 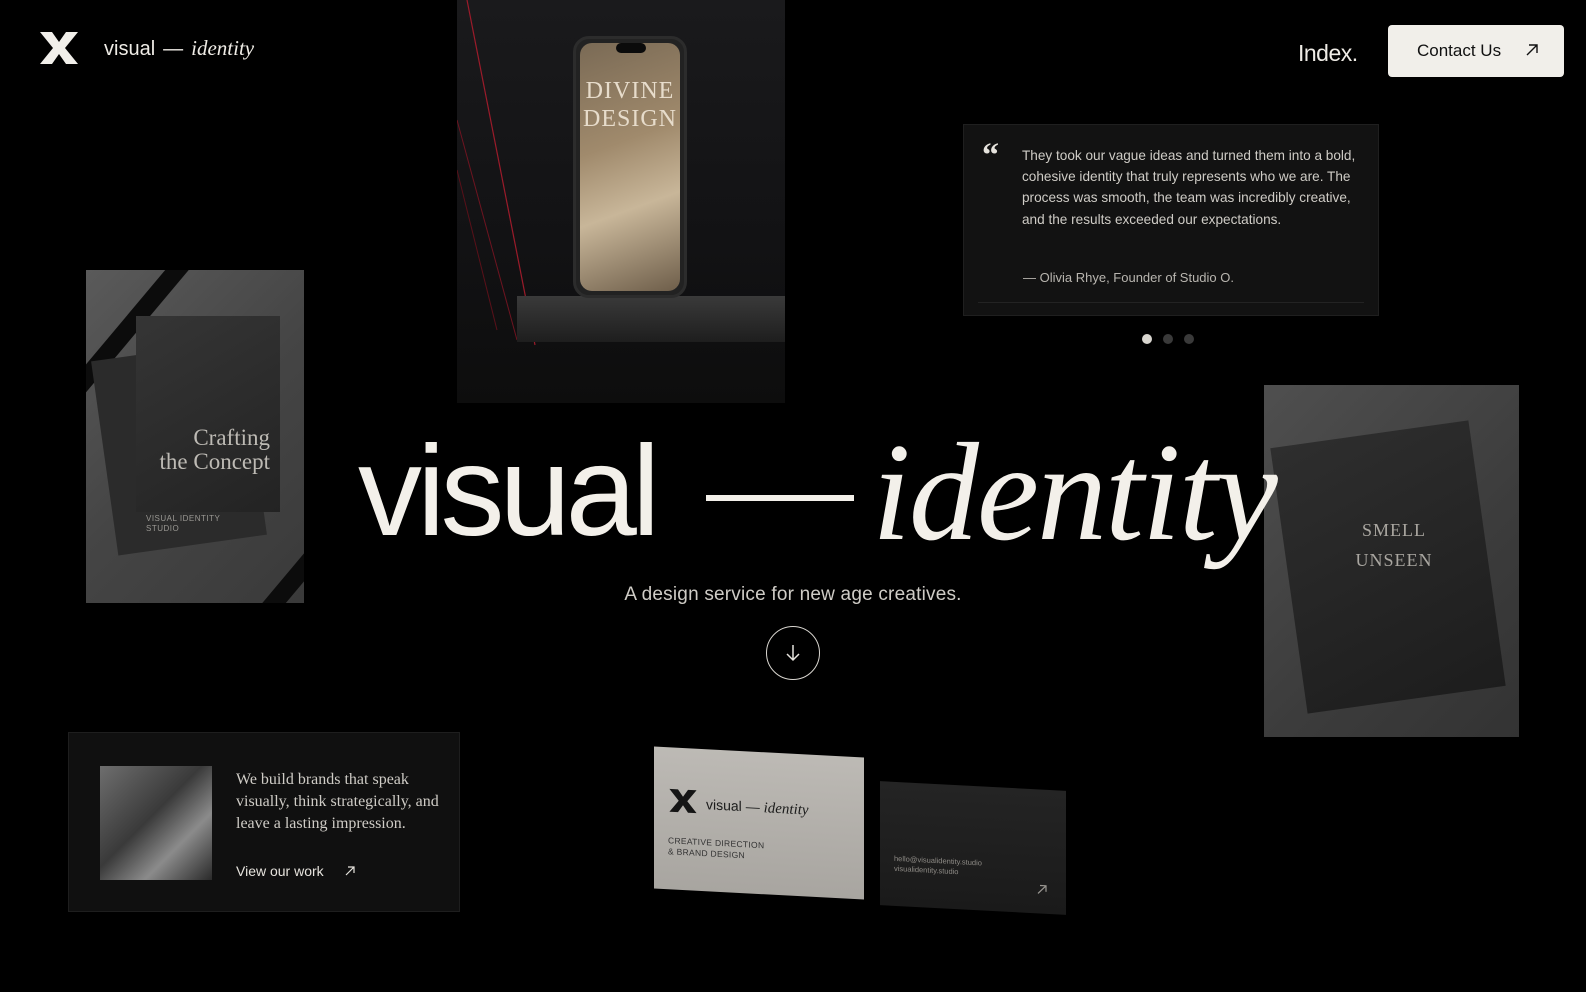 I want to click on bc-brand-regular: visual, so click(x=724, y=805).